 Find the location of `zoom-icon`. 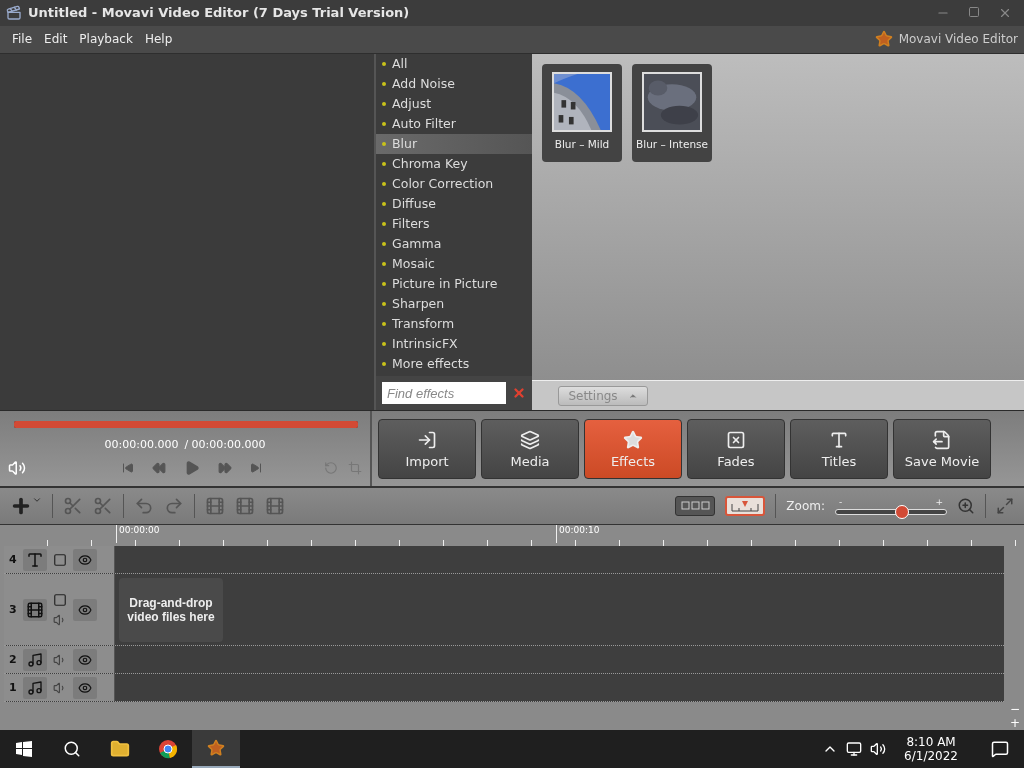

zoom-icon is located at coordinates (966, 506).